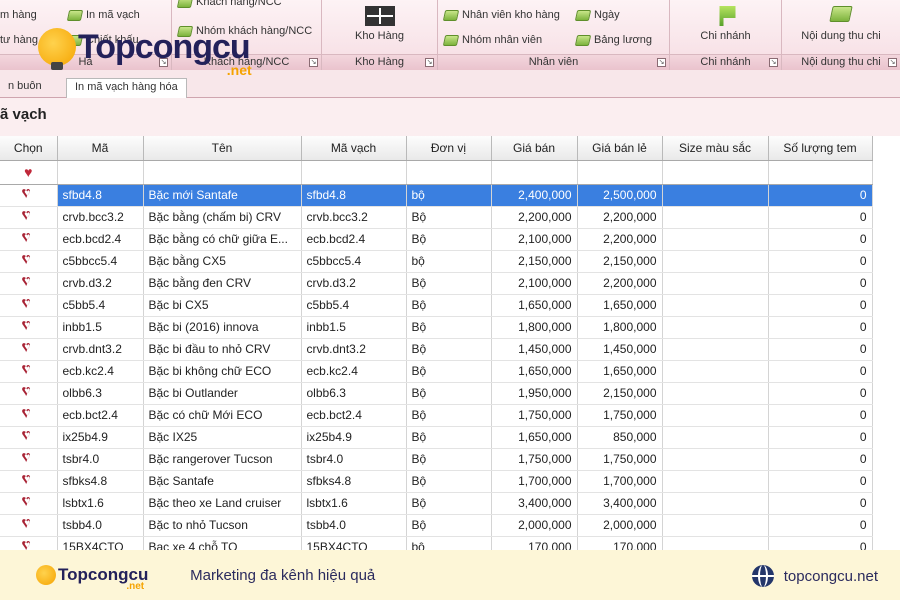 This screenshot has height=600, width=900. Describe the element at coordinates (100, 217) in the screenshot. I see `table-cell: crvb.bcc3.2` at that location.